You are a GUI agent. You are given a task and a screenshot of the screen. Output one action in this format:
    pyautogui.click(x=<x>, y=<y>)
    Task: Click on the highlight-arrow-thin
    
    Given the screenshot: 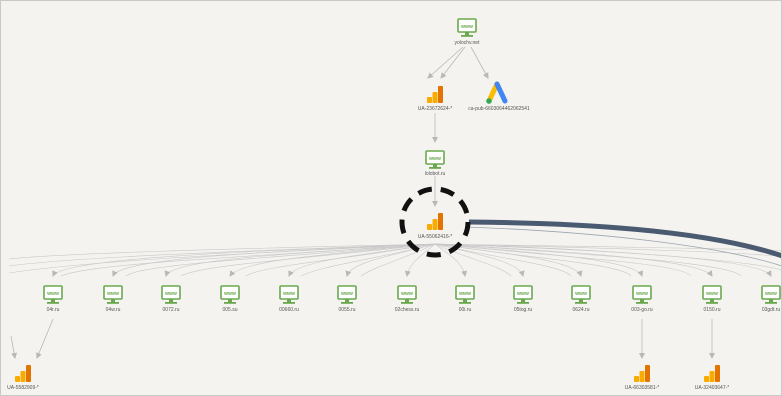 What is the action you would take?
    pyautogui.click(x=622, y=246)
    